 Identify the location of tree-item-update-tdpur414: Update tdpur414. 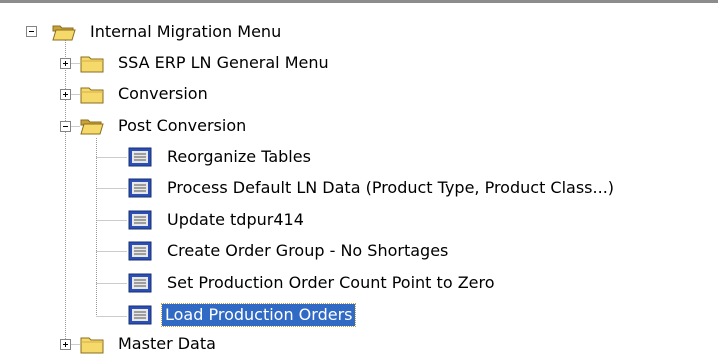
(235, 220).